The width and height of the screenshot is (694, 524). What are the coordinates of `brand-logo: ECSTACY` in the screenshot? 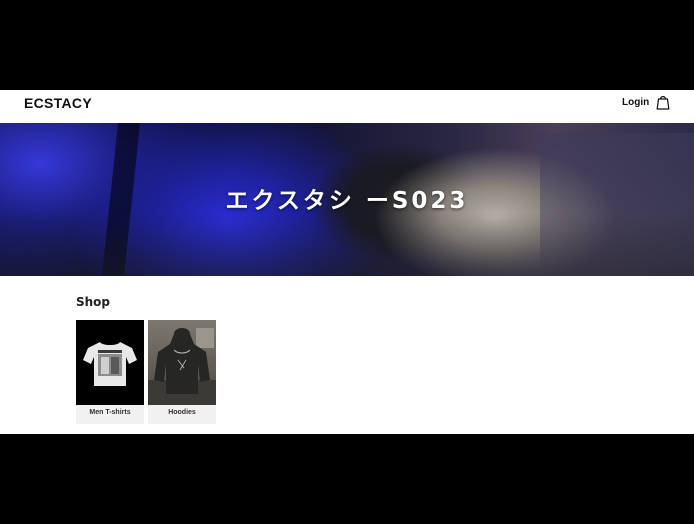 It's located at (58, 103).